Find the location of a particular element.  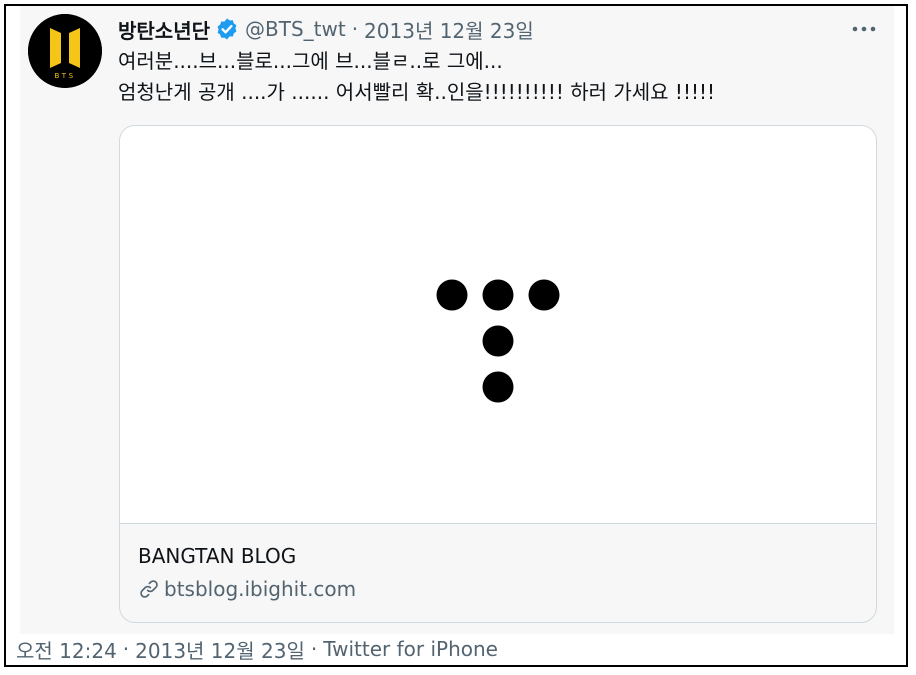

avatar: BTS is located at coordinates (65, 51).